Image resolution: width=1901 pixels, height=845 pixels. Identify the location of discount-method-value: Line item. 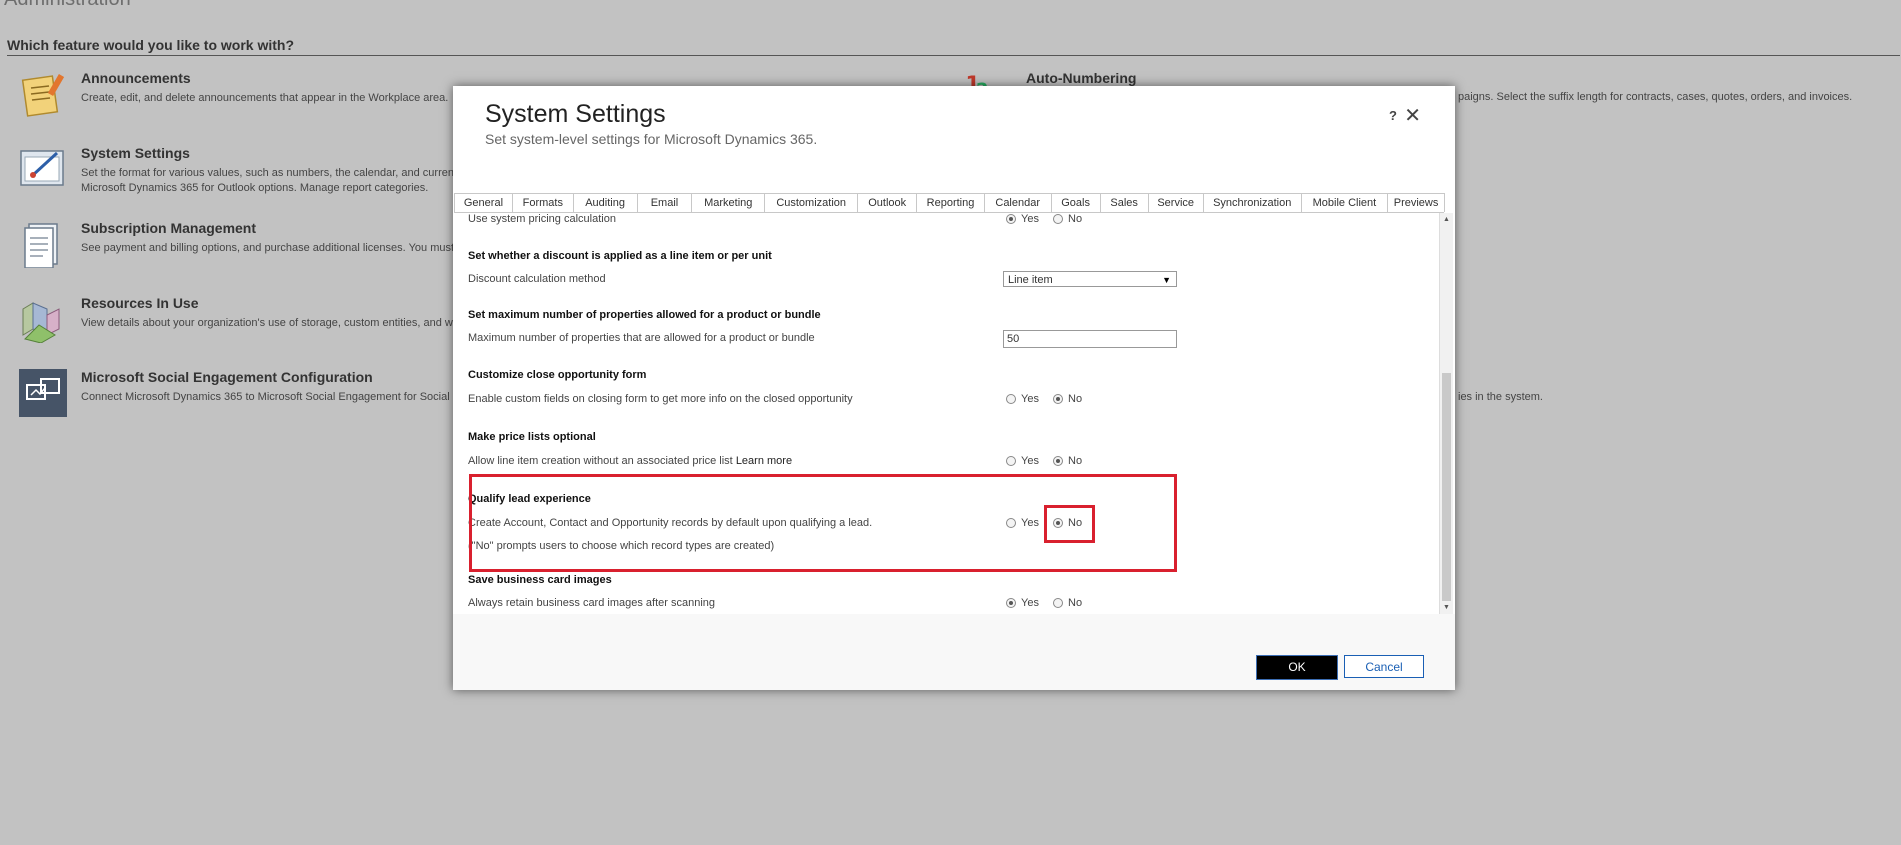
(1030, 280).